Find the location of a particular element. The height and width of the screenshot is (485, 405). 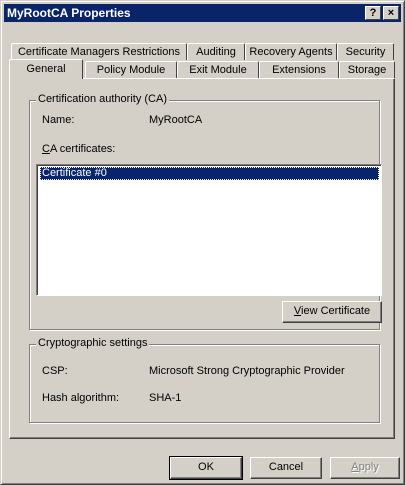

crypto-group-legend: Cryptographic settings is located at coordinates (93, 343).